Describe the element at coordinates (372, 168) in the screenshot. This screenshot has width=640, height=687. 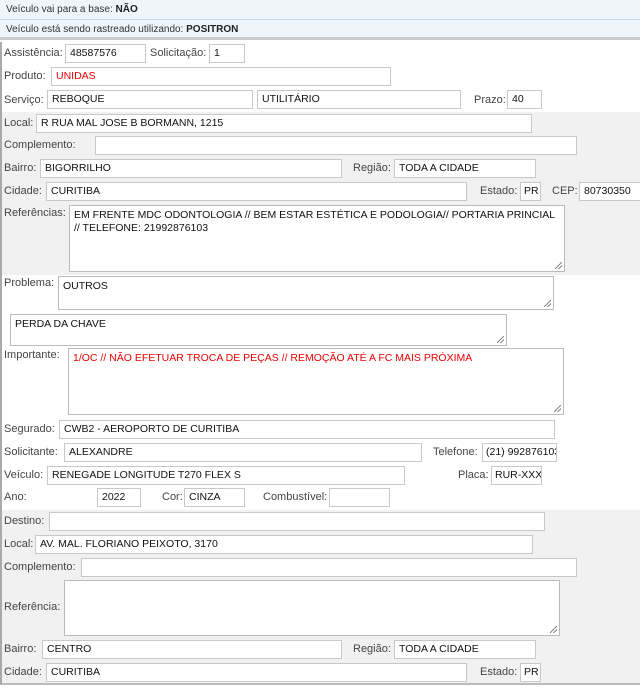
I see `regiao-label: Região:` at that location.